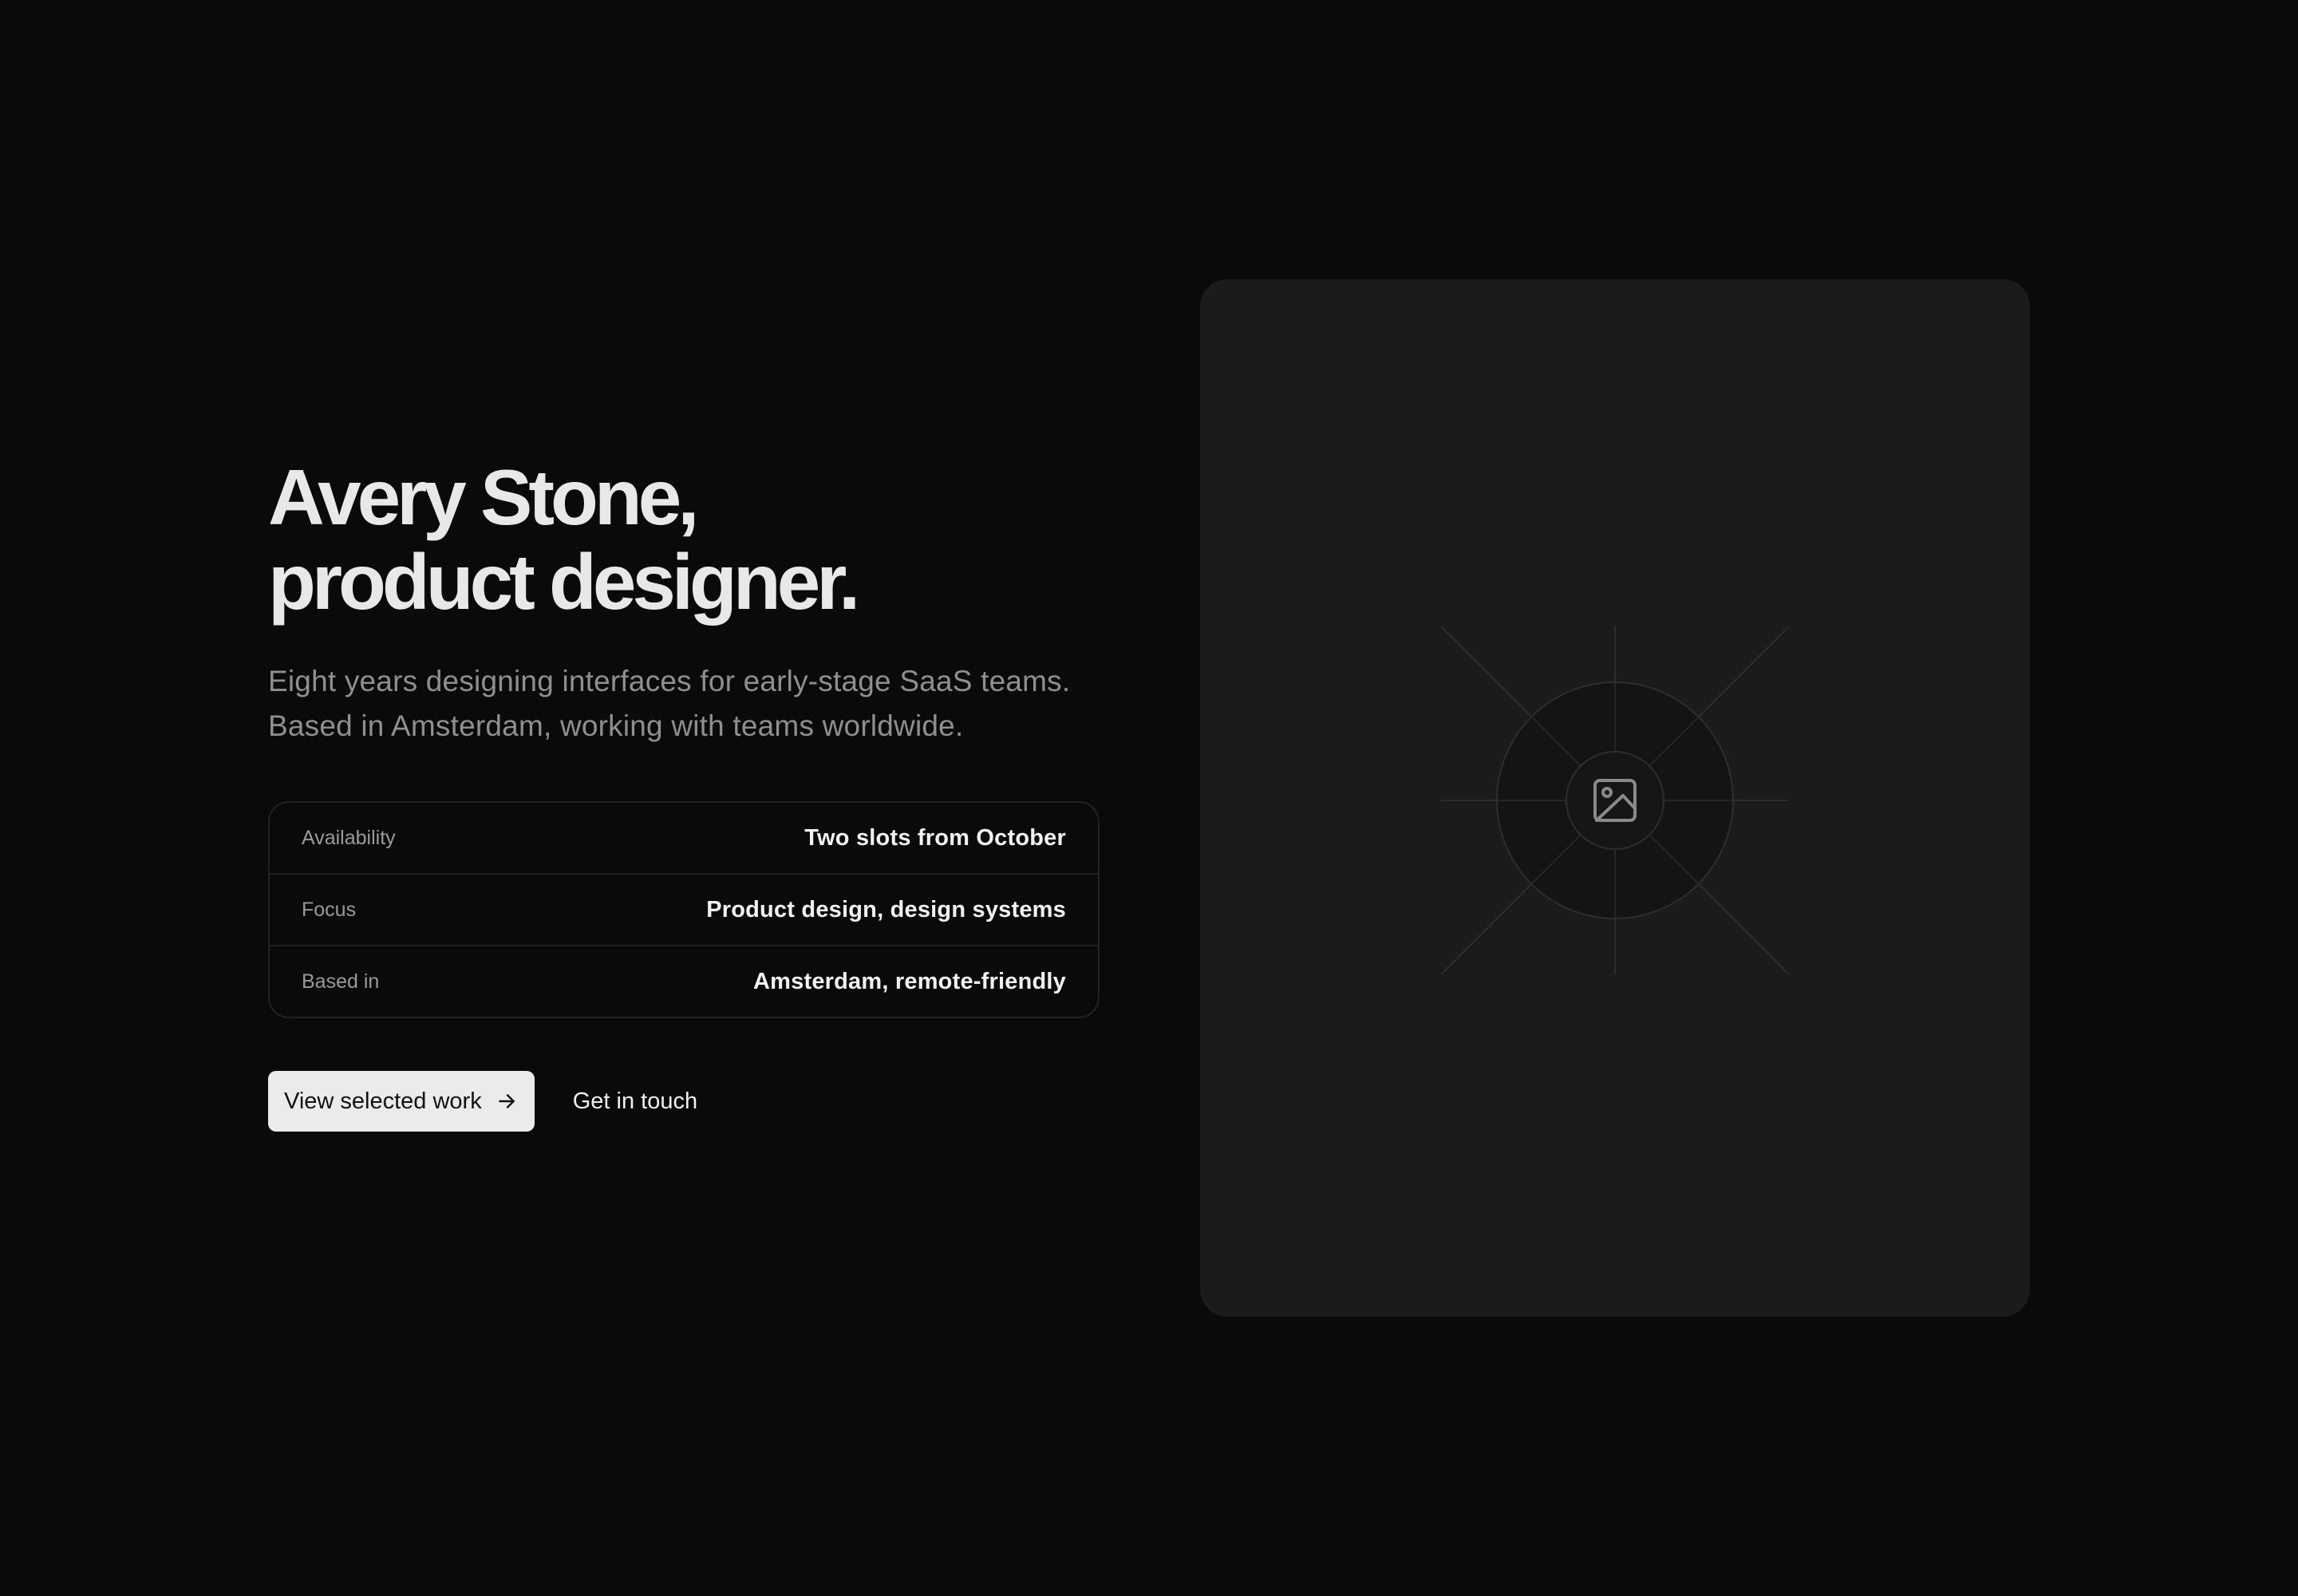 This screenshot has width=2298, height=1596. I want to click on hero-actions: View selected work Get in touch, so click(683, 1101).